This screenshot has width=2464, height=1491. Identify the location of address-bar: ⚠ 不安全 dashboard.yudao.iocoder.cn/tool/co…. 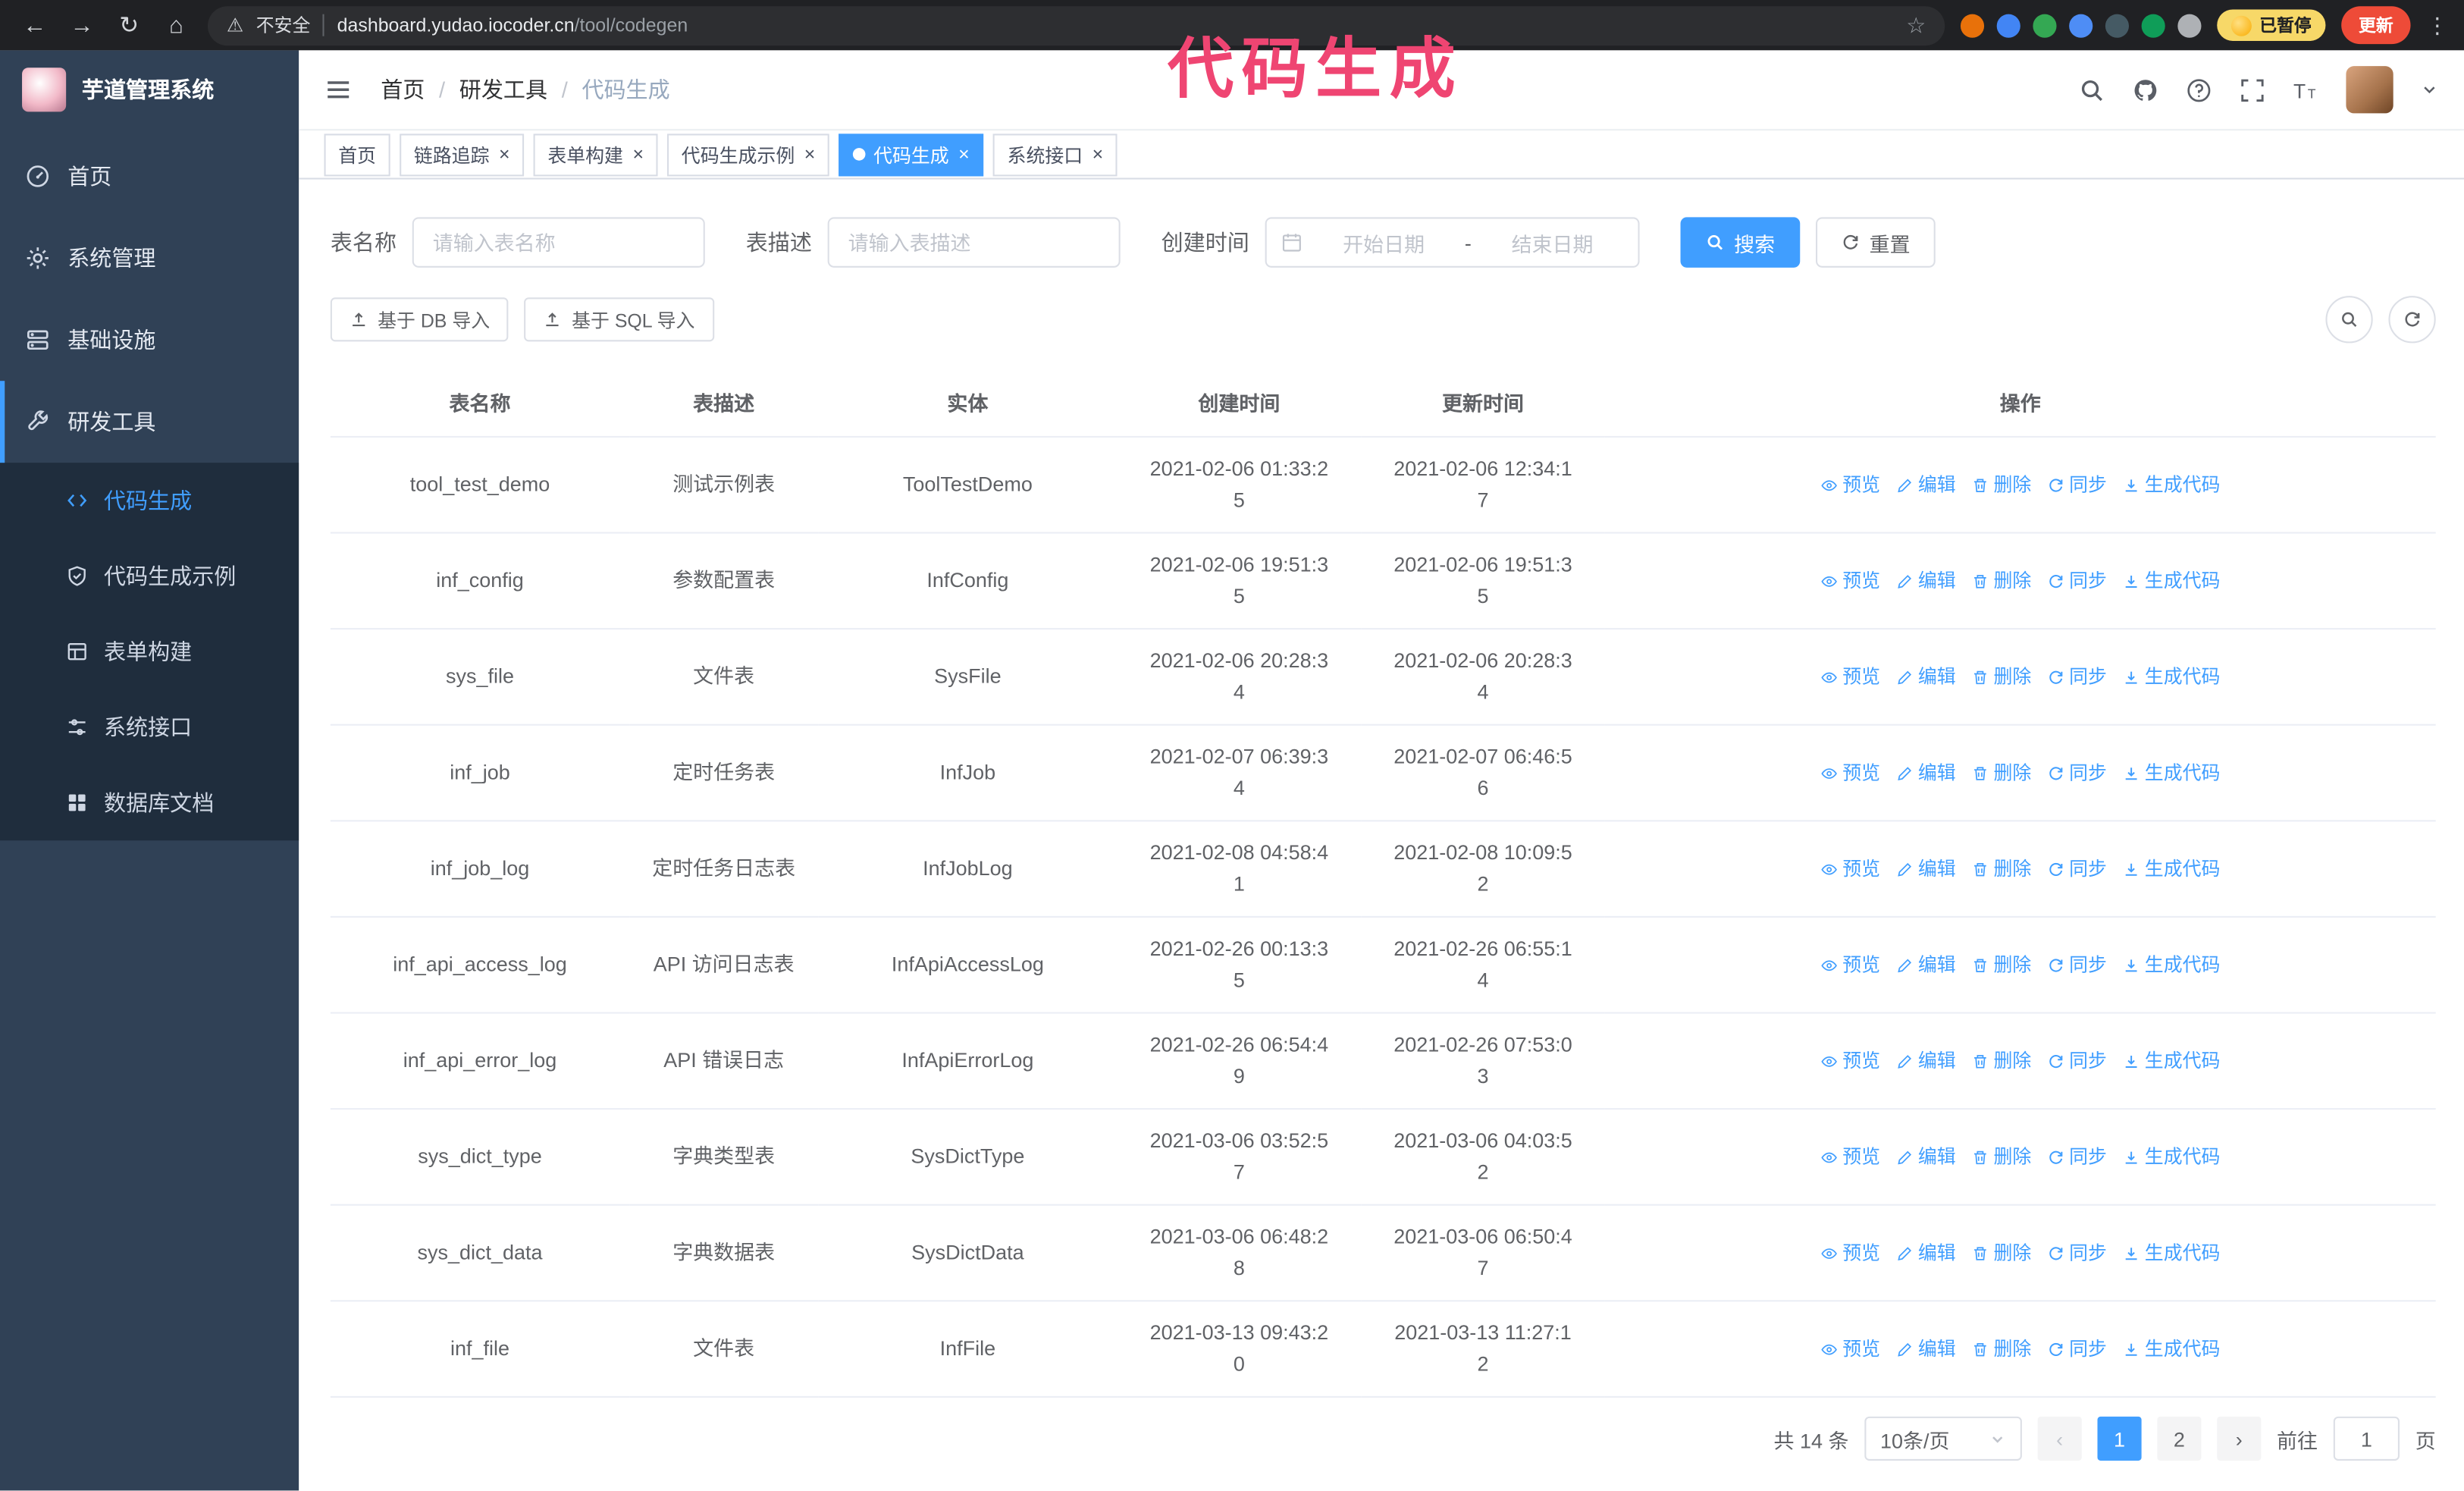
(1076, 25).